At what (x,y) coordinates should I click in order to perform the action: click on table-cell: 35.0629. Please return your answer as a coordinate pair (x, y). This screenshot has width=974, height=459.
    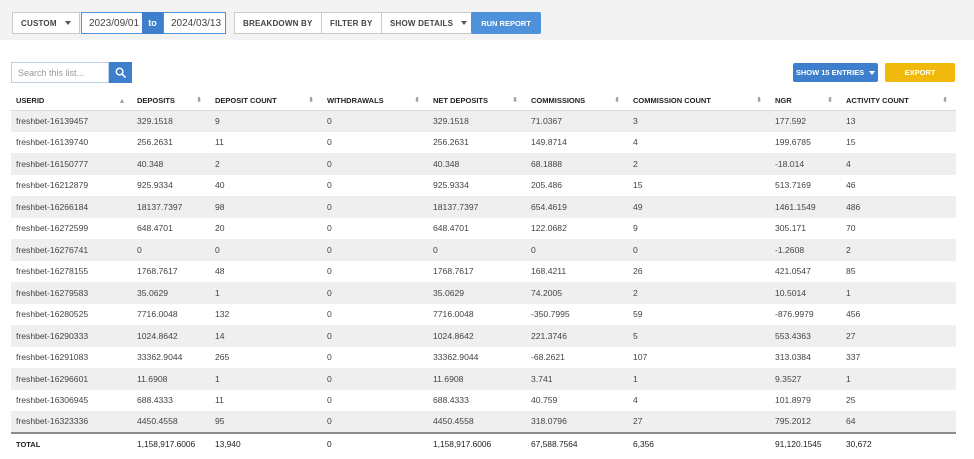
    Looking at the image, I should click on (477, 293).